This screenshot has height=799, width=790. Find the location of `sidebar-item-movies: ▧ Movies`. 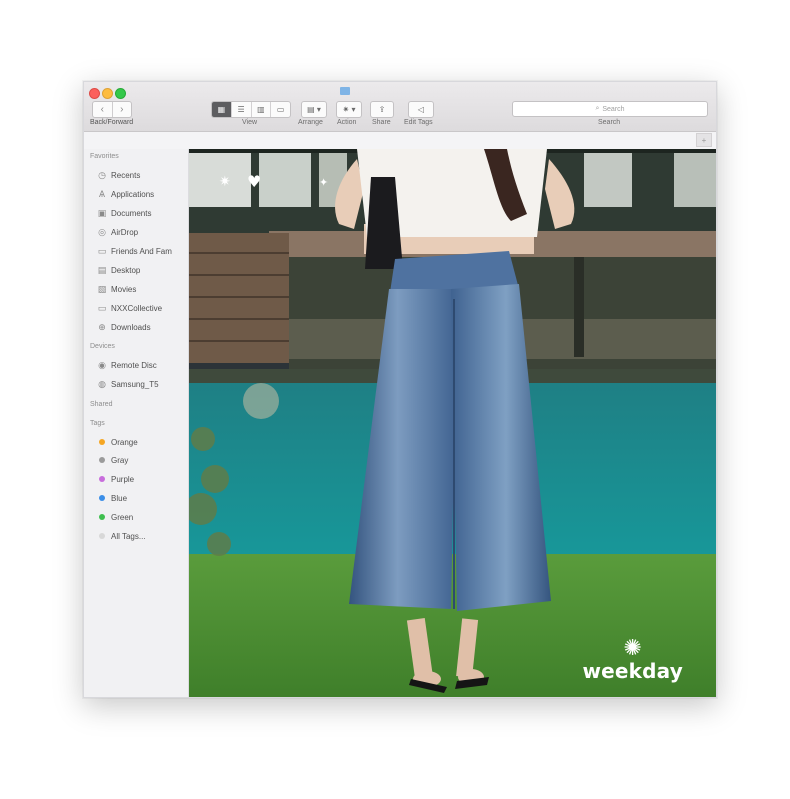

sidebar-item-movies: ▧ Movies is located at coordinates (117, 289).